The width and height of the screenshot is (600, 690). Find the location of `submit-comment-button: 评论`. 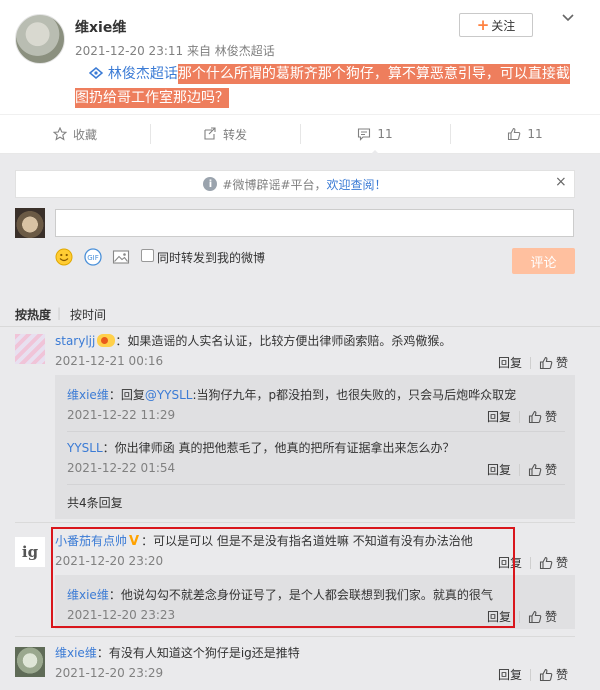

submit-comment-button: 评论 is located at coordinates (543, 261).